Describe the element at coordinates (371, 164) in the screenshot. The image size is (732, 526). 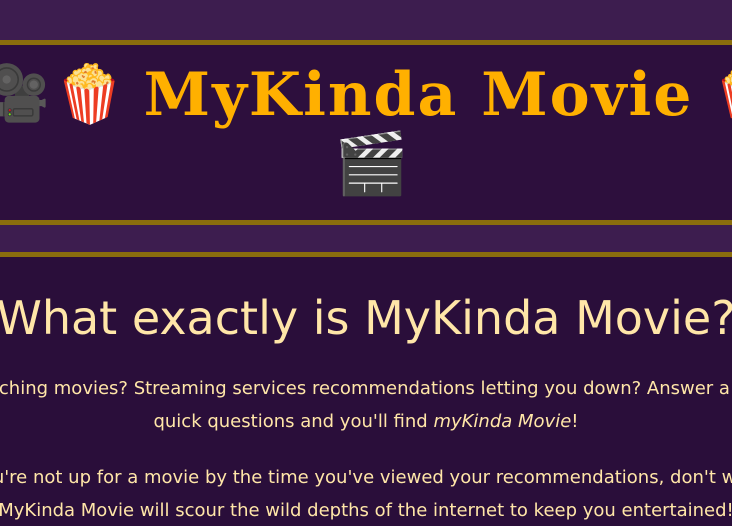
I see `clapper-board-icon: 🎬` at that location.